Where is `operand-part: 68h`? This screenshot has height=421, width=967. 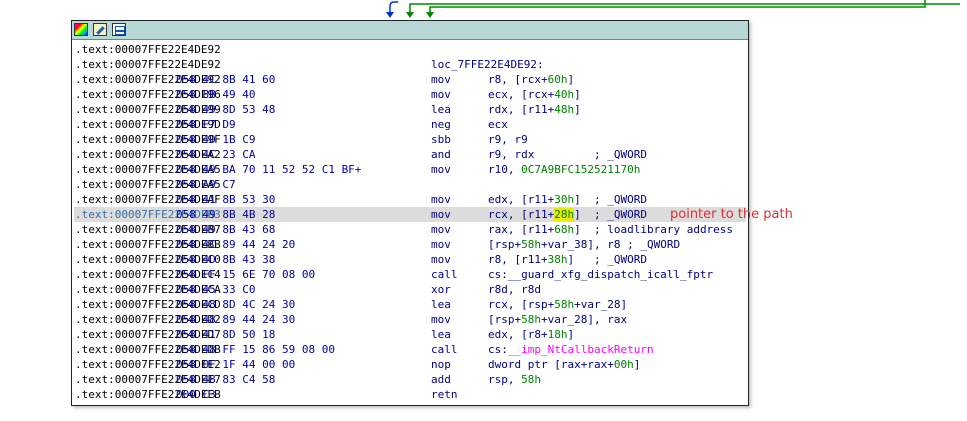 operand-part: 68h is located at coordinates (564, 229).